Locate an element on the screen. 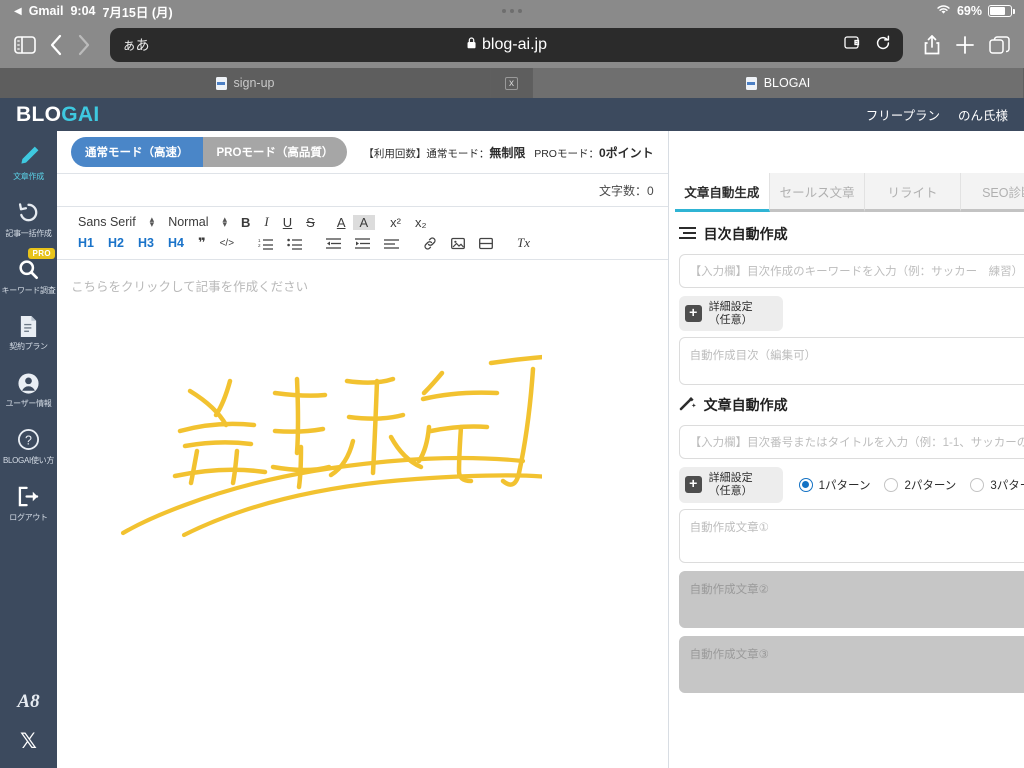 The image size is (1024, 768). tab-seo-shindan: SEO診断 is located at coordinates (992, 192).